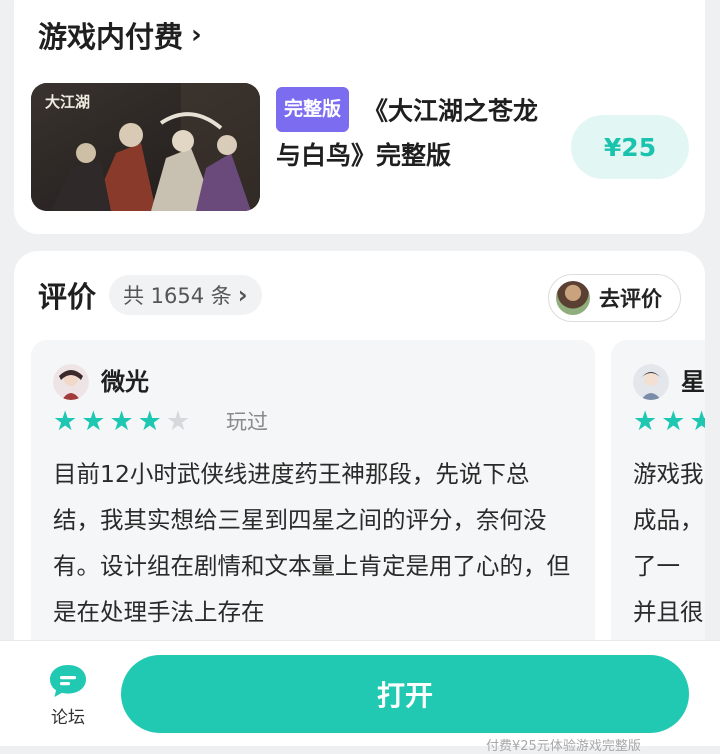 The width and height of the screenshot is (720, 754). I want to click on review-text-line: 了一, so click(656, 566).